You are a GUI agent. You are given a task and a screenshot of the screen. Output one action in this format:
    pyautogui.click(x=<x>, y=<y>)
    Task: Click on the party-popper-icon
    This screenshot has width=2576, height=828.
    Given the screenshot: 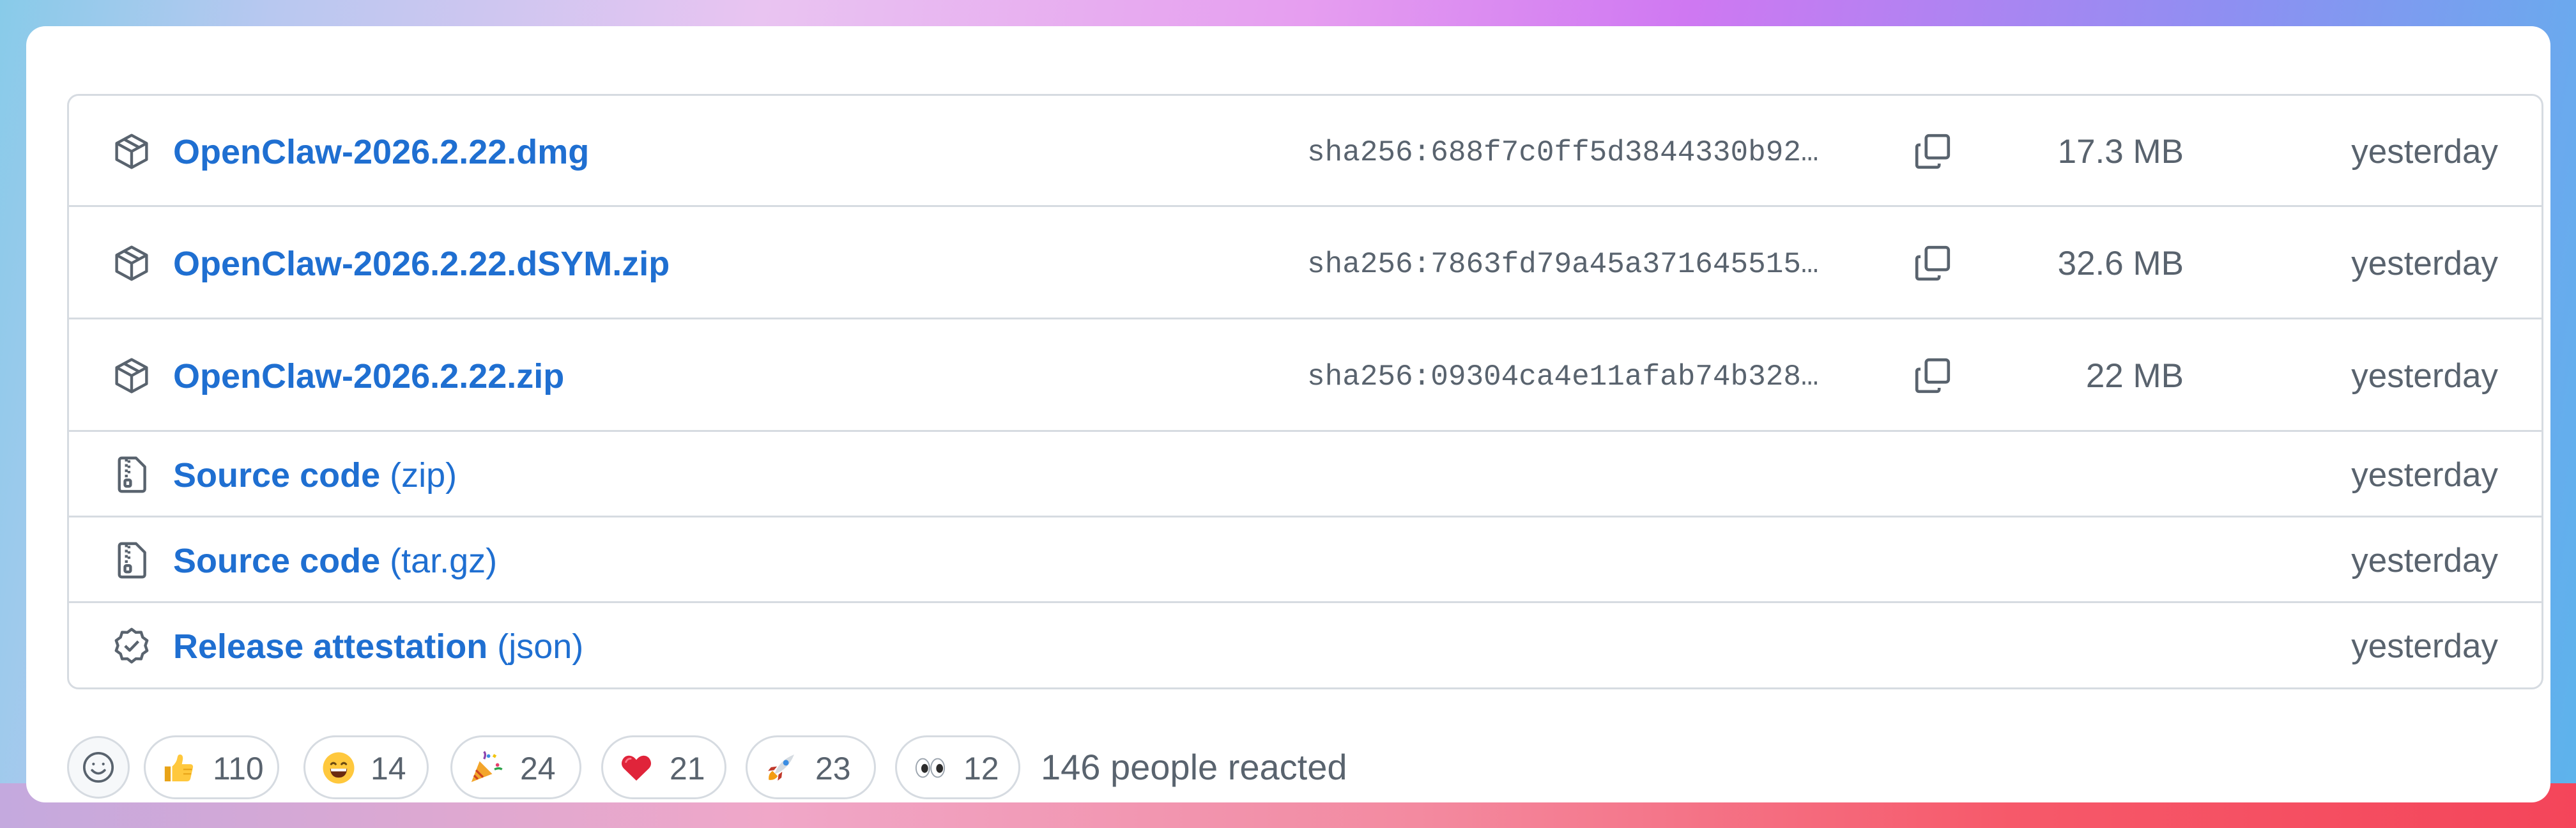 What is the action you would take?
    pyautogui.click(x=485, y=768)
    